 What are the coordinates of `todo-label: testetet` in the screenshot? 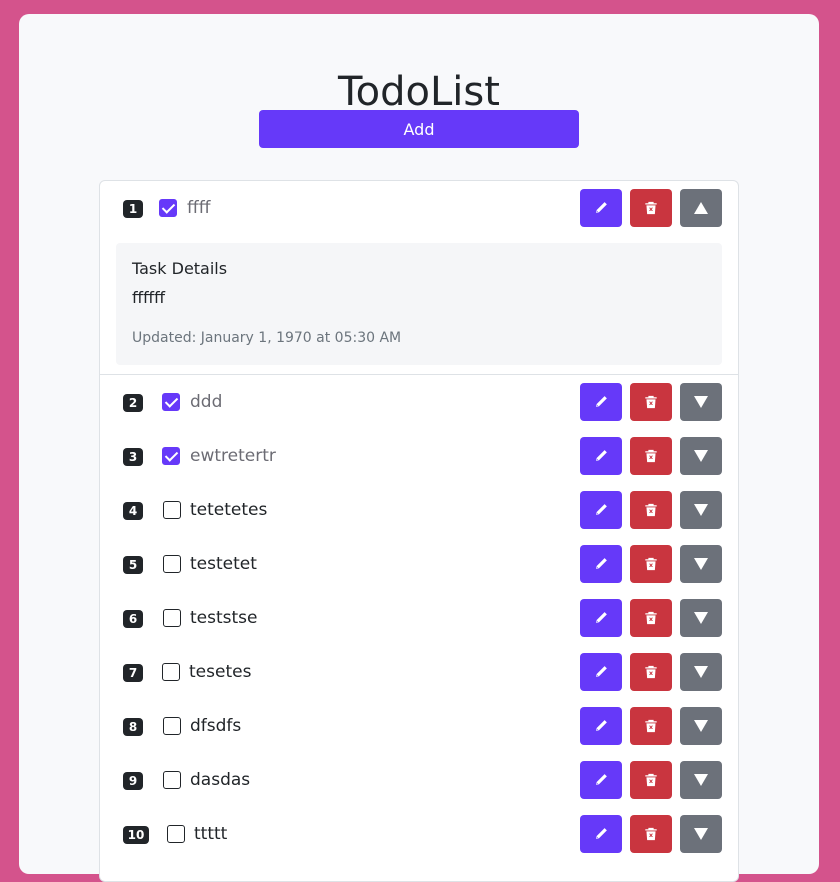 It's located at (223, 564).